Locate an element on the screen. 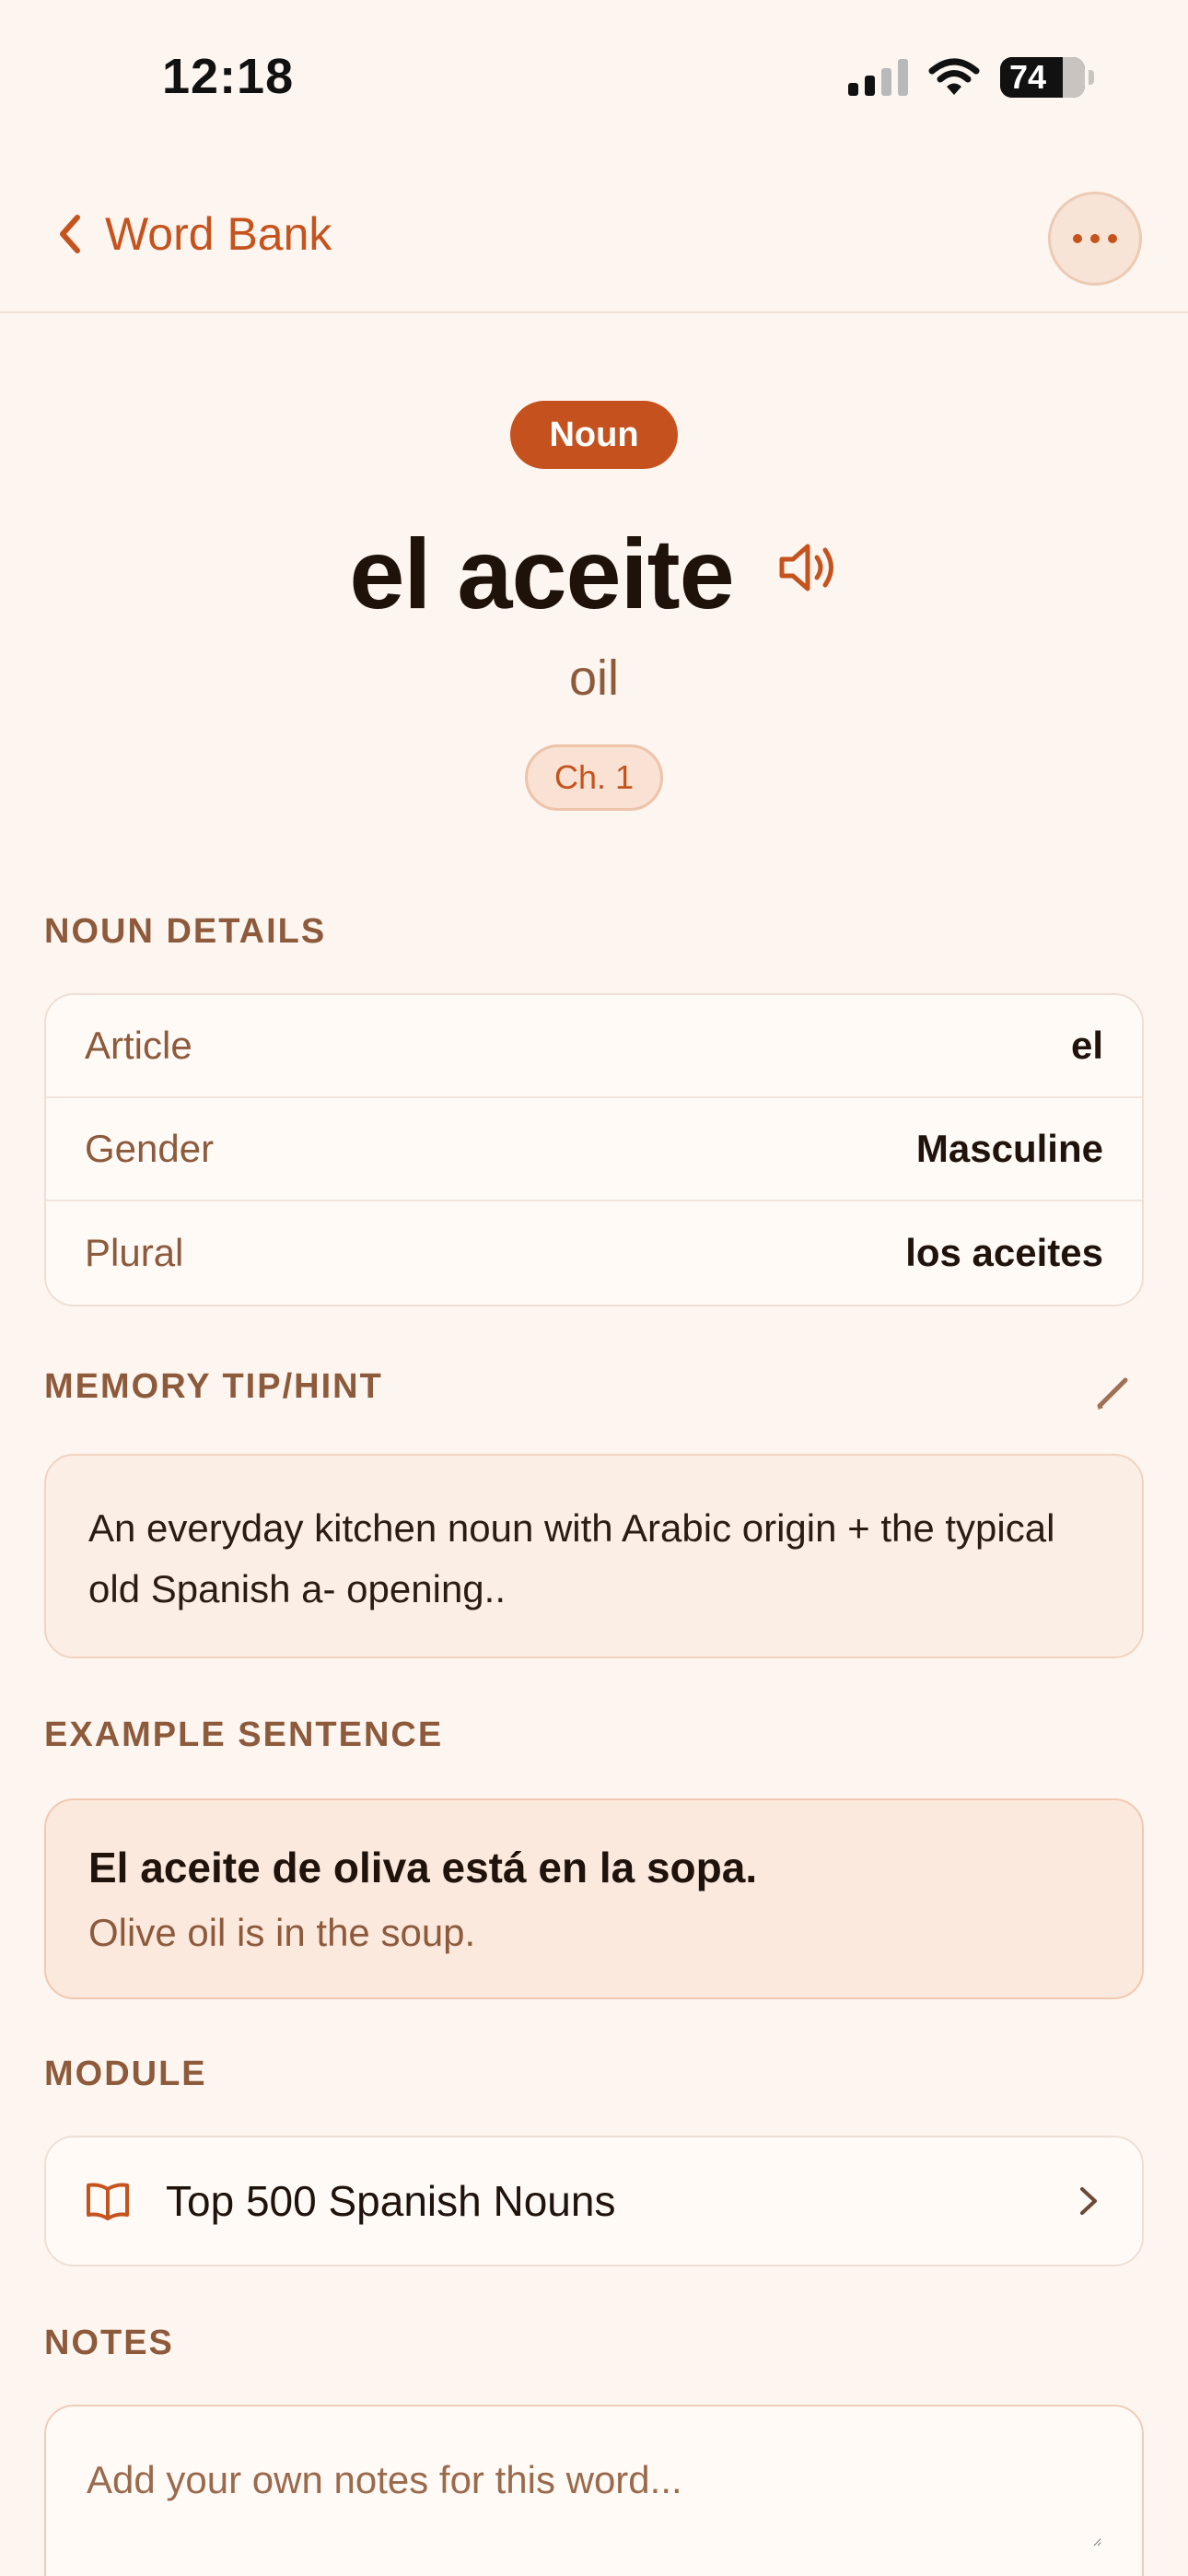 Image resolution: width=1188 pixels, height=2576 pixels. more-options-button is located at coordinates (1095, 239).